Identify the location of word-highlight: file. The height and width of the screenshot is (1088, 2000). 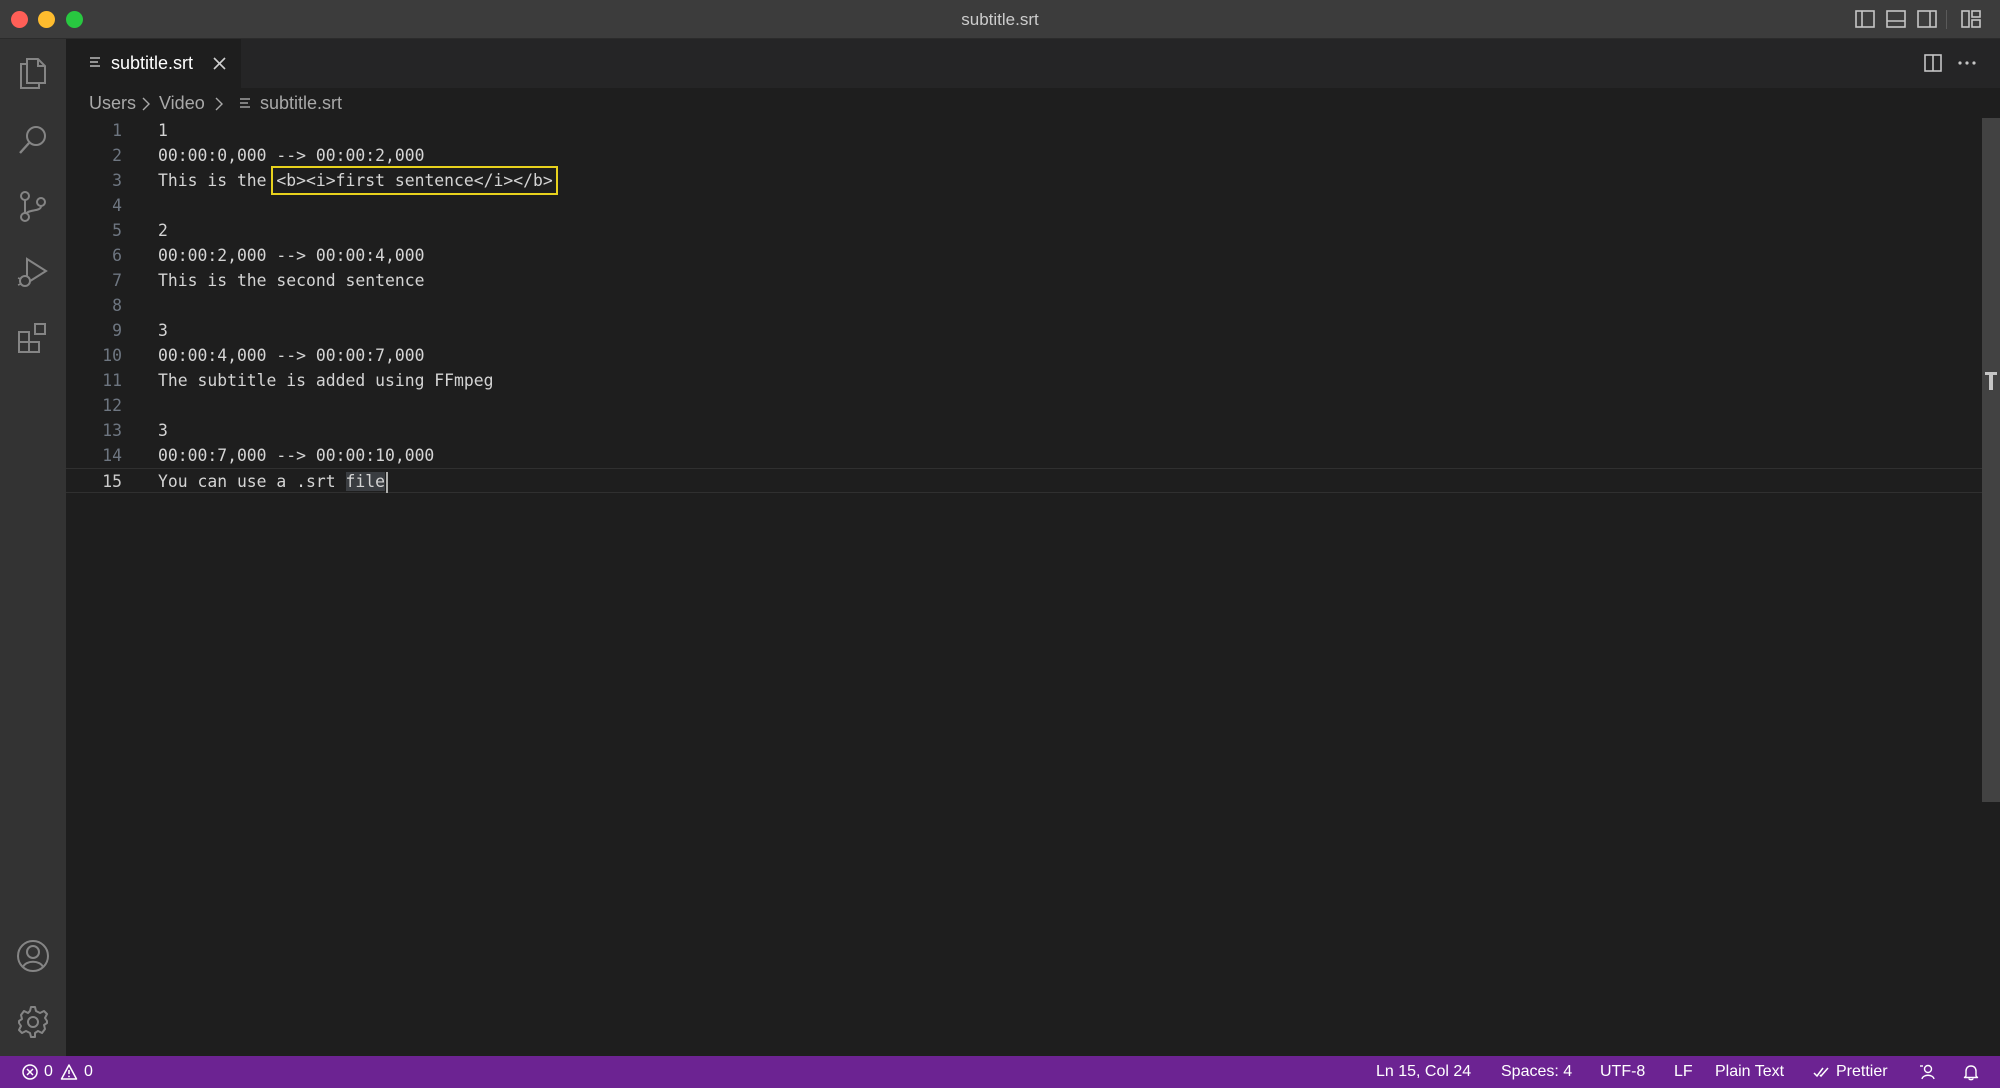
(365, 481).